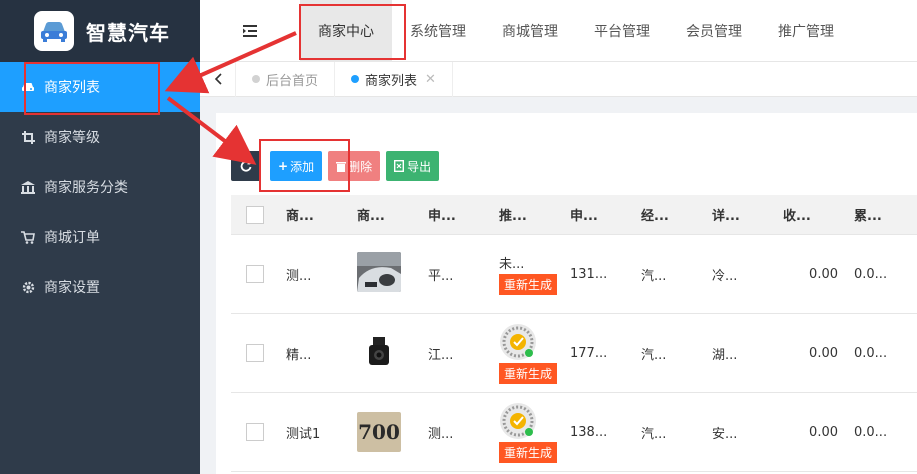  Describe the element at coordinates (622, 31) in the screenshot. I see `top-tab-platform: 平台管理` at that location.